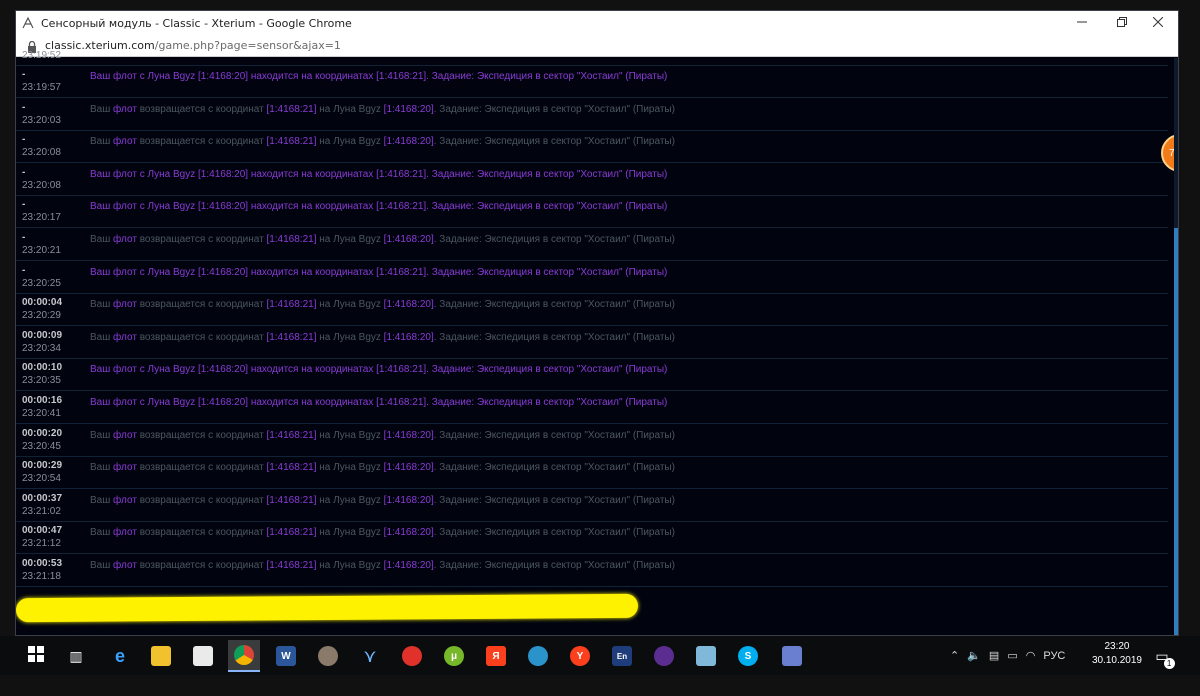 This screenshot has height=696, width=1200. Describe the element at coordinates (36, 656) in the screenshot. I see `start-button` at that location.